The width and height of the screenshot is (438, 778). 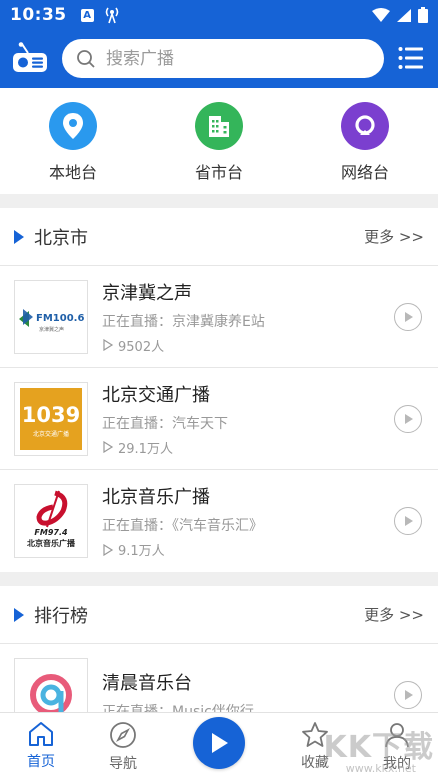 What do you see at coordinates (111, 15) in the screenshot?
I see `antenna-icon` at bounding box center [111, 15].